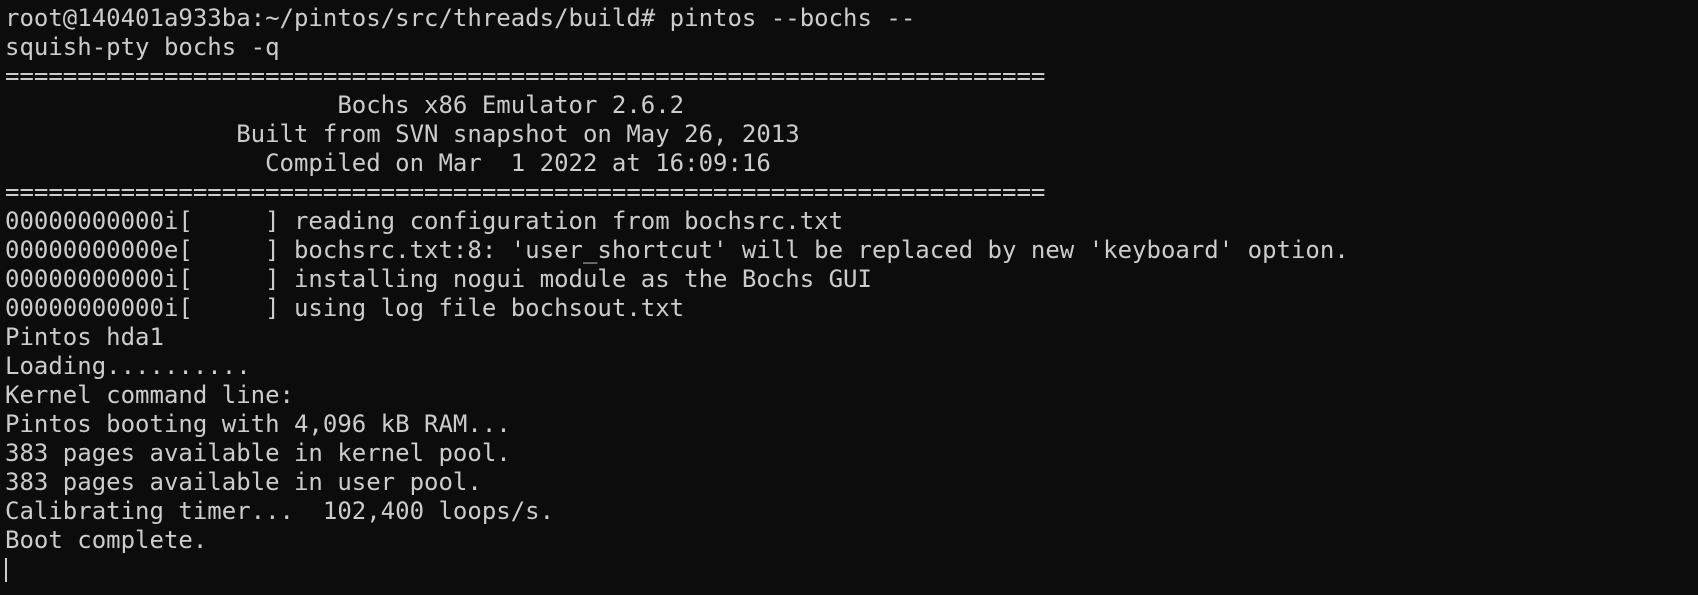 The image size is (1698, 595). What do you see at coordinates (84, 337) in the screenshot?
I see `terminal-line-output: Pintos hda1` at bounding box center [84, 337].